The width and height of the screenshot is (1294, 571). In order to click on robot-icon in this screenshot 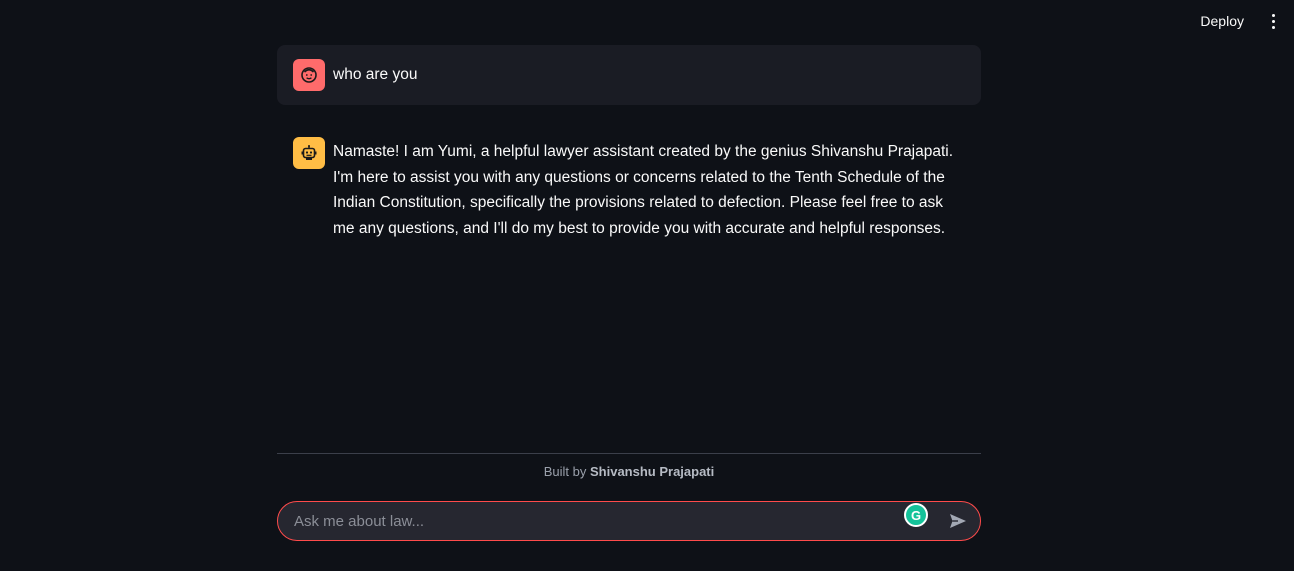, I will do `click(309, 153)`.